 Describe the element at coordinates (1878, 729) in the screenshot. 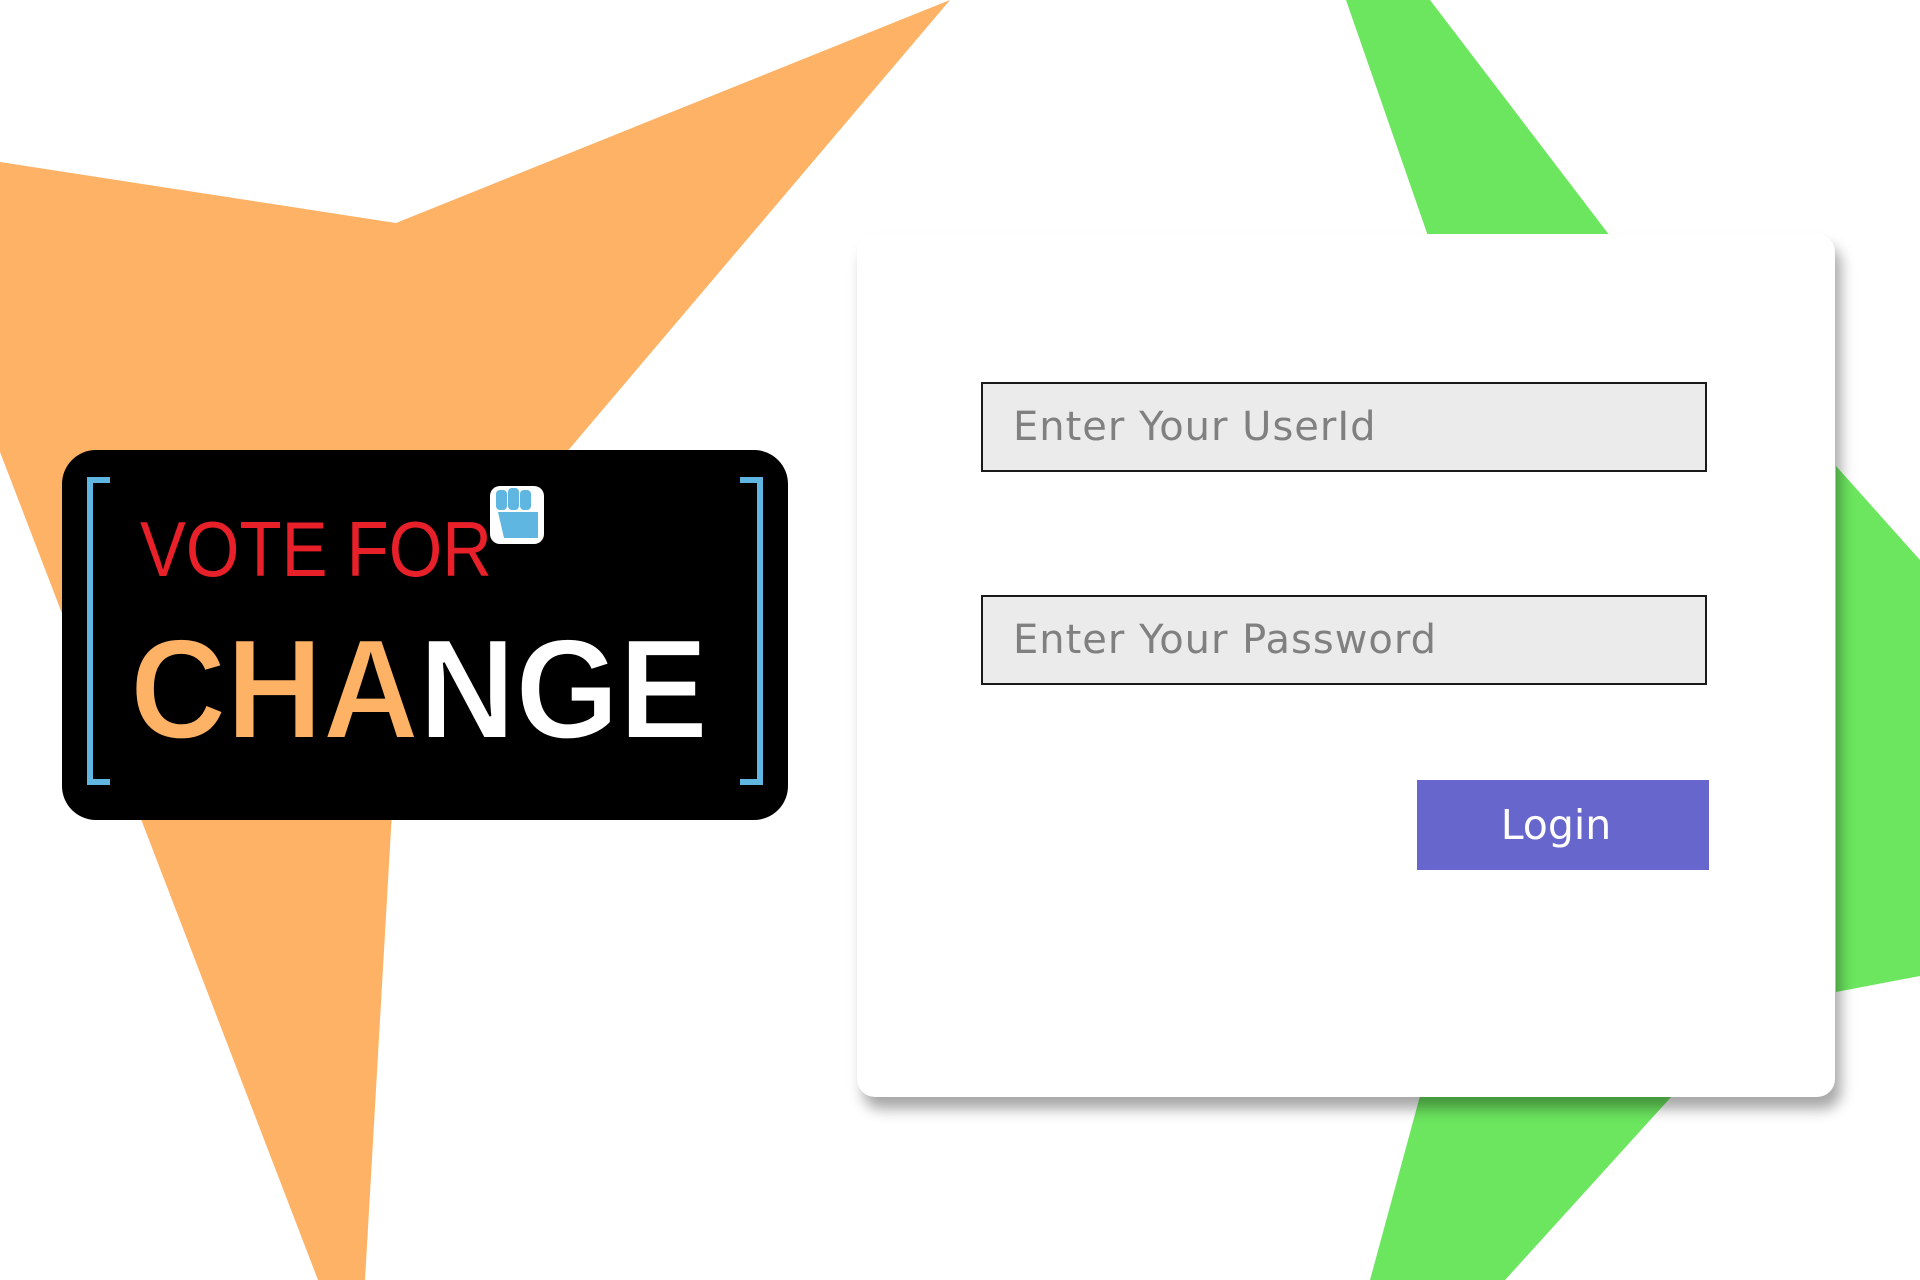

I see `green-shape-right` at that location.